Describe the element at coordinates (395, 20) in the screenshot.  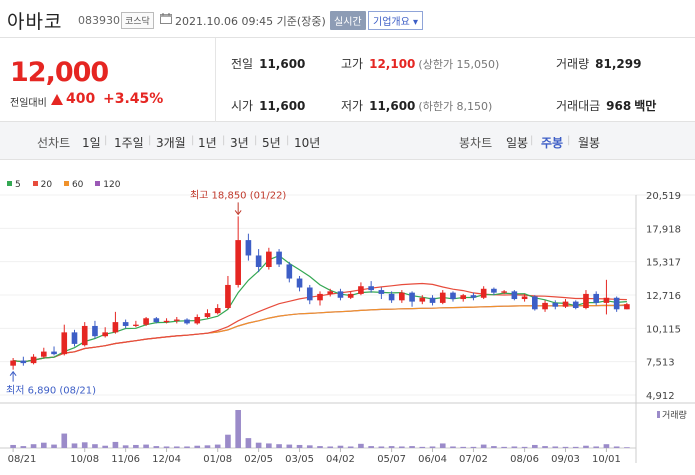
I see `company-info-dropdown: 기업개요 ▾` at that location.